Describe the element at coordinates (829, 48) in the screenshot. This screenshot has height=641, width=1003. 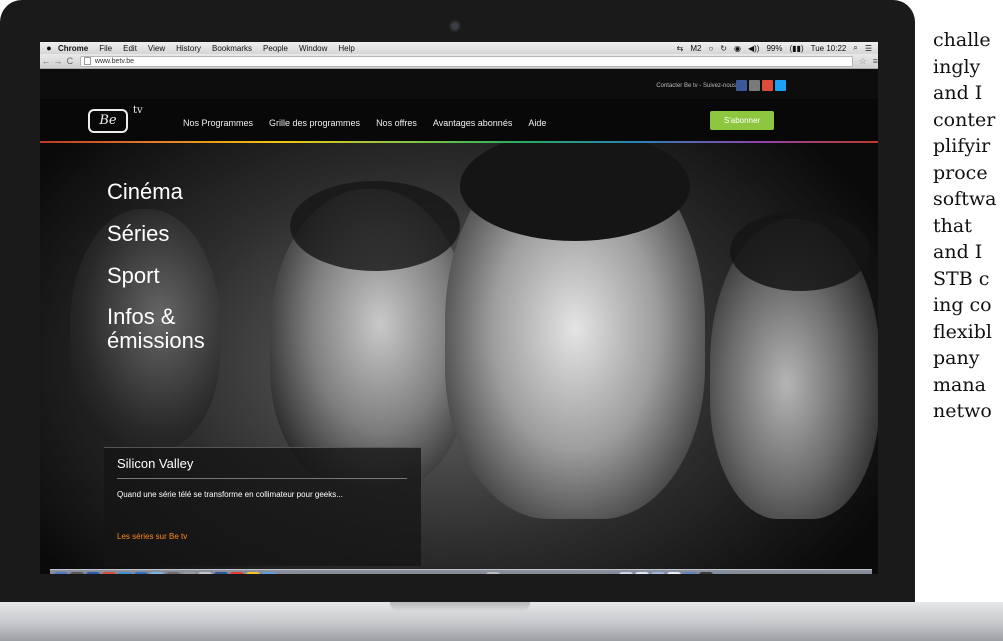
I see `clock: Tue 10:22` at that location.